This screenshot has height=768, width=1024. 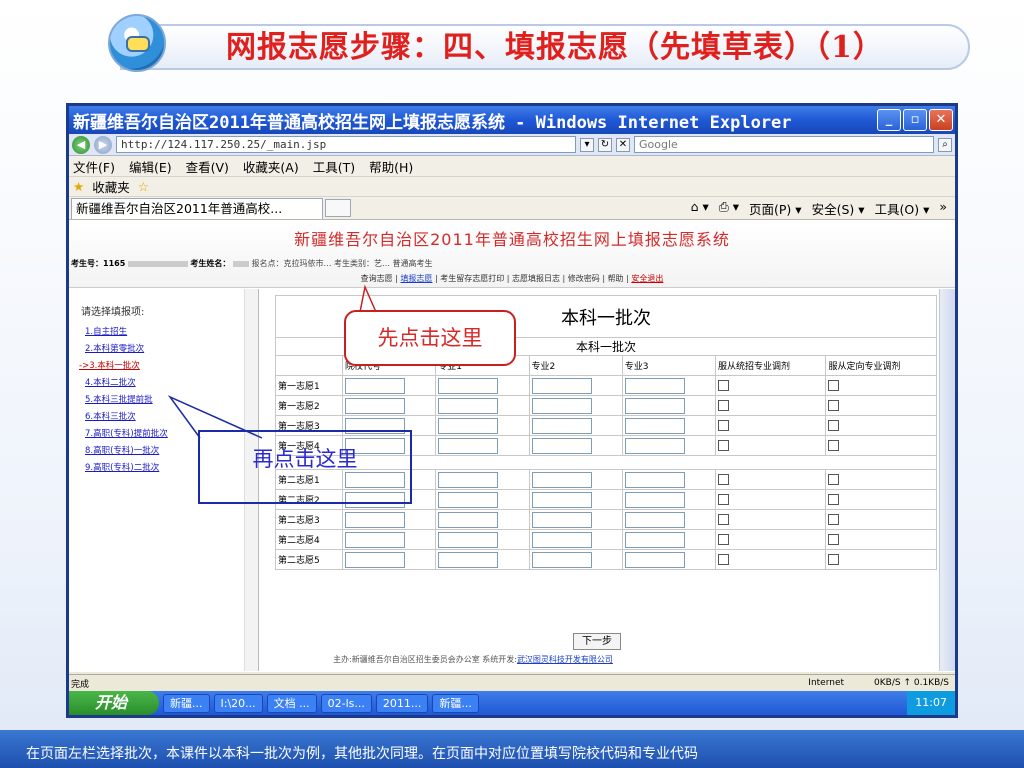 I want to click on batch-link: 5.本科三批提前批, so click(x=171, y=400).